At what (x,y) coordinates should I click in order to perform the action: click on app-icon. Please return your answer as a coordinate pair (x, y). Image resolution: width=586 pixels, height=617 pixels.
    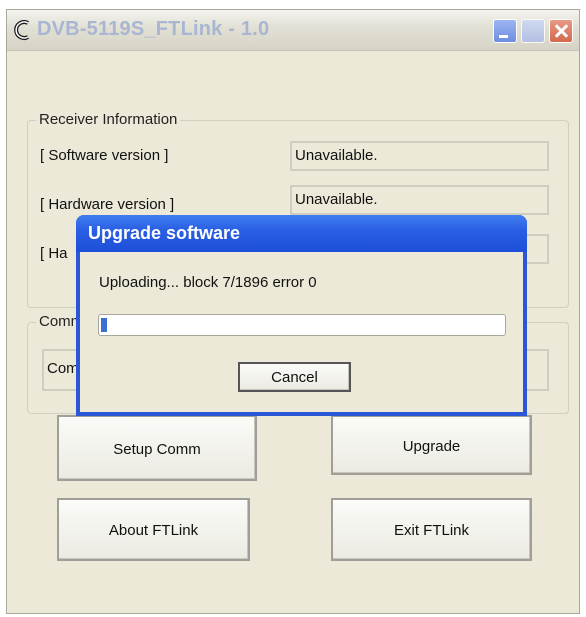
    Looking at the image, I should click on (21, 30).